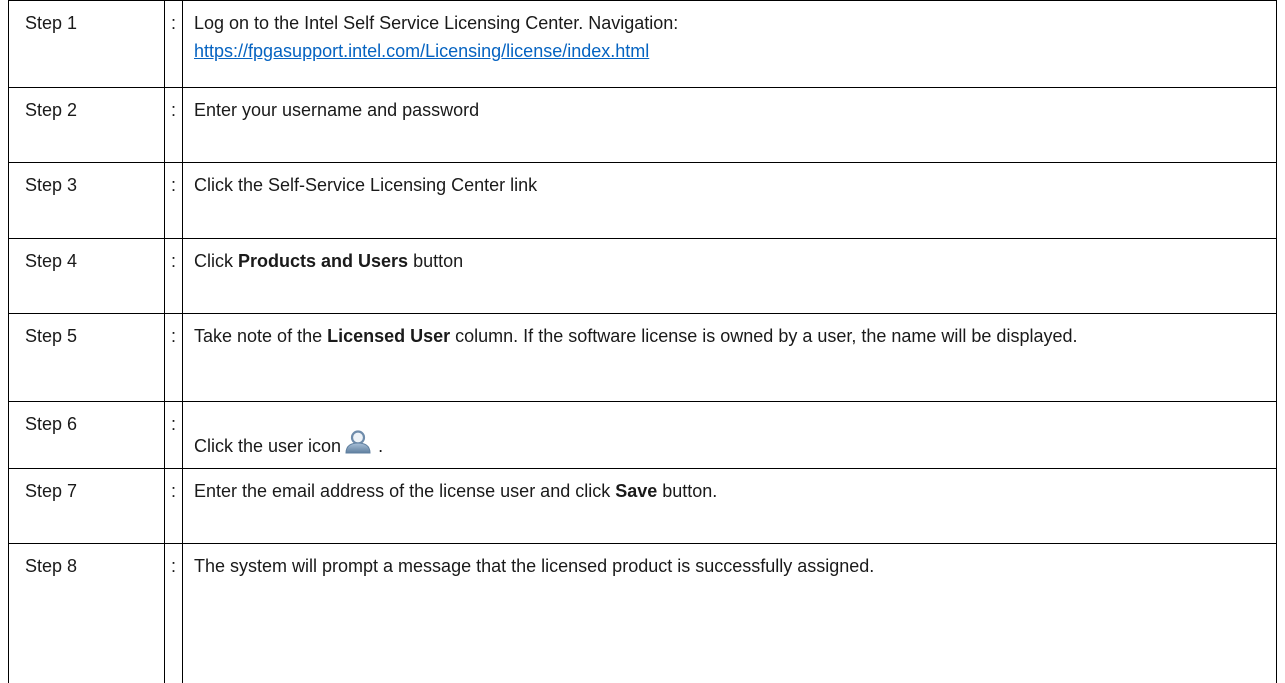 This screenshot has width=1285, height=683. I want to click on step-description: Click Products and Users button, so click(729, 276).